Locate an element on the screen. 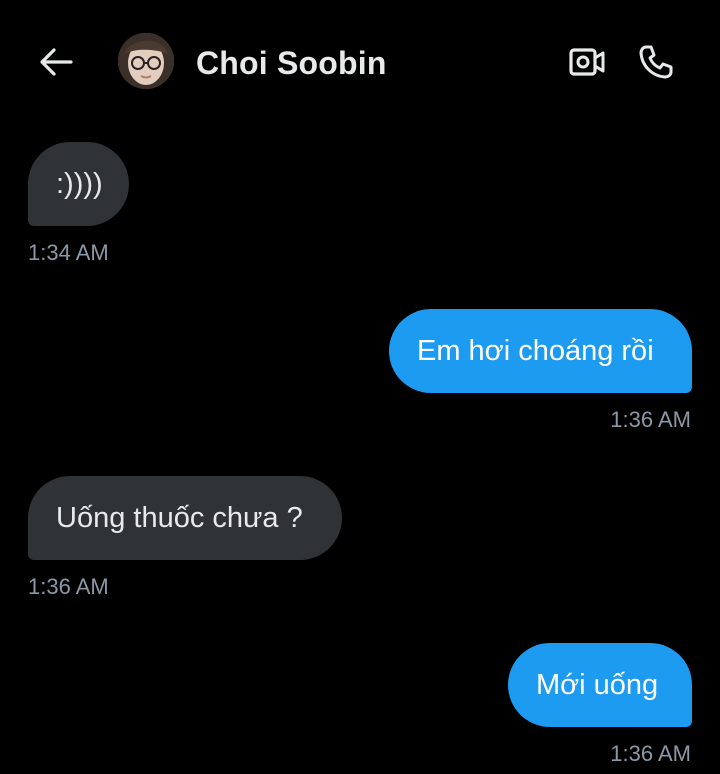 This screenshot has width=720, height=774. contact-name: Choi Soobin is located at coordinates (291, 63).